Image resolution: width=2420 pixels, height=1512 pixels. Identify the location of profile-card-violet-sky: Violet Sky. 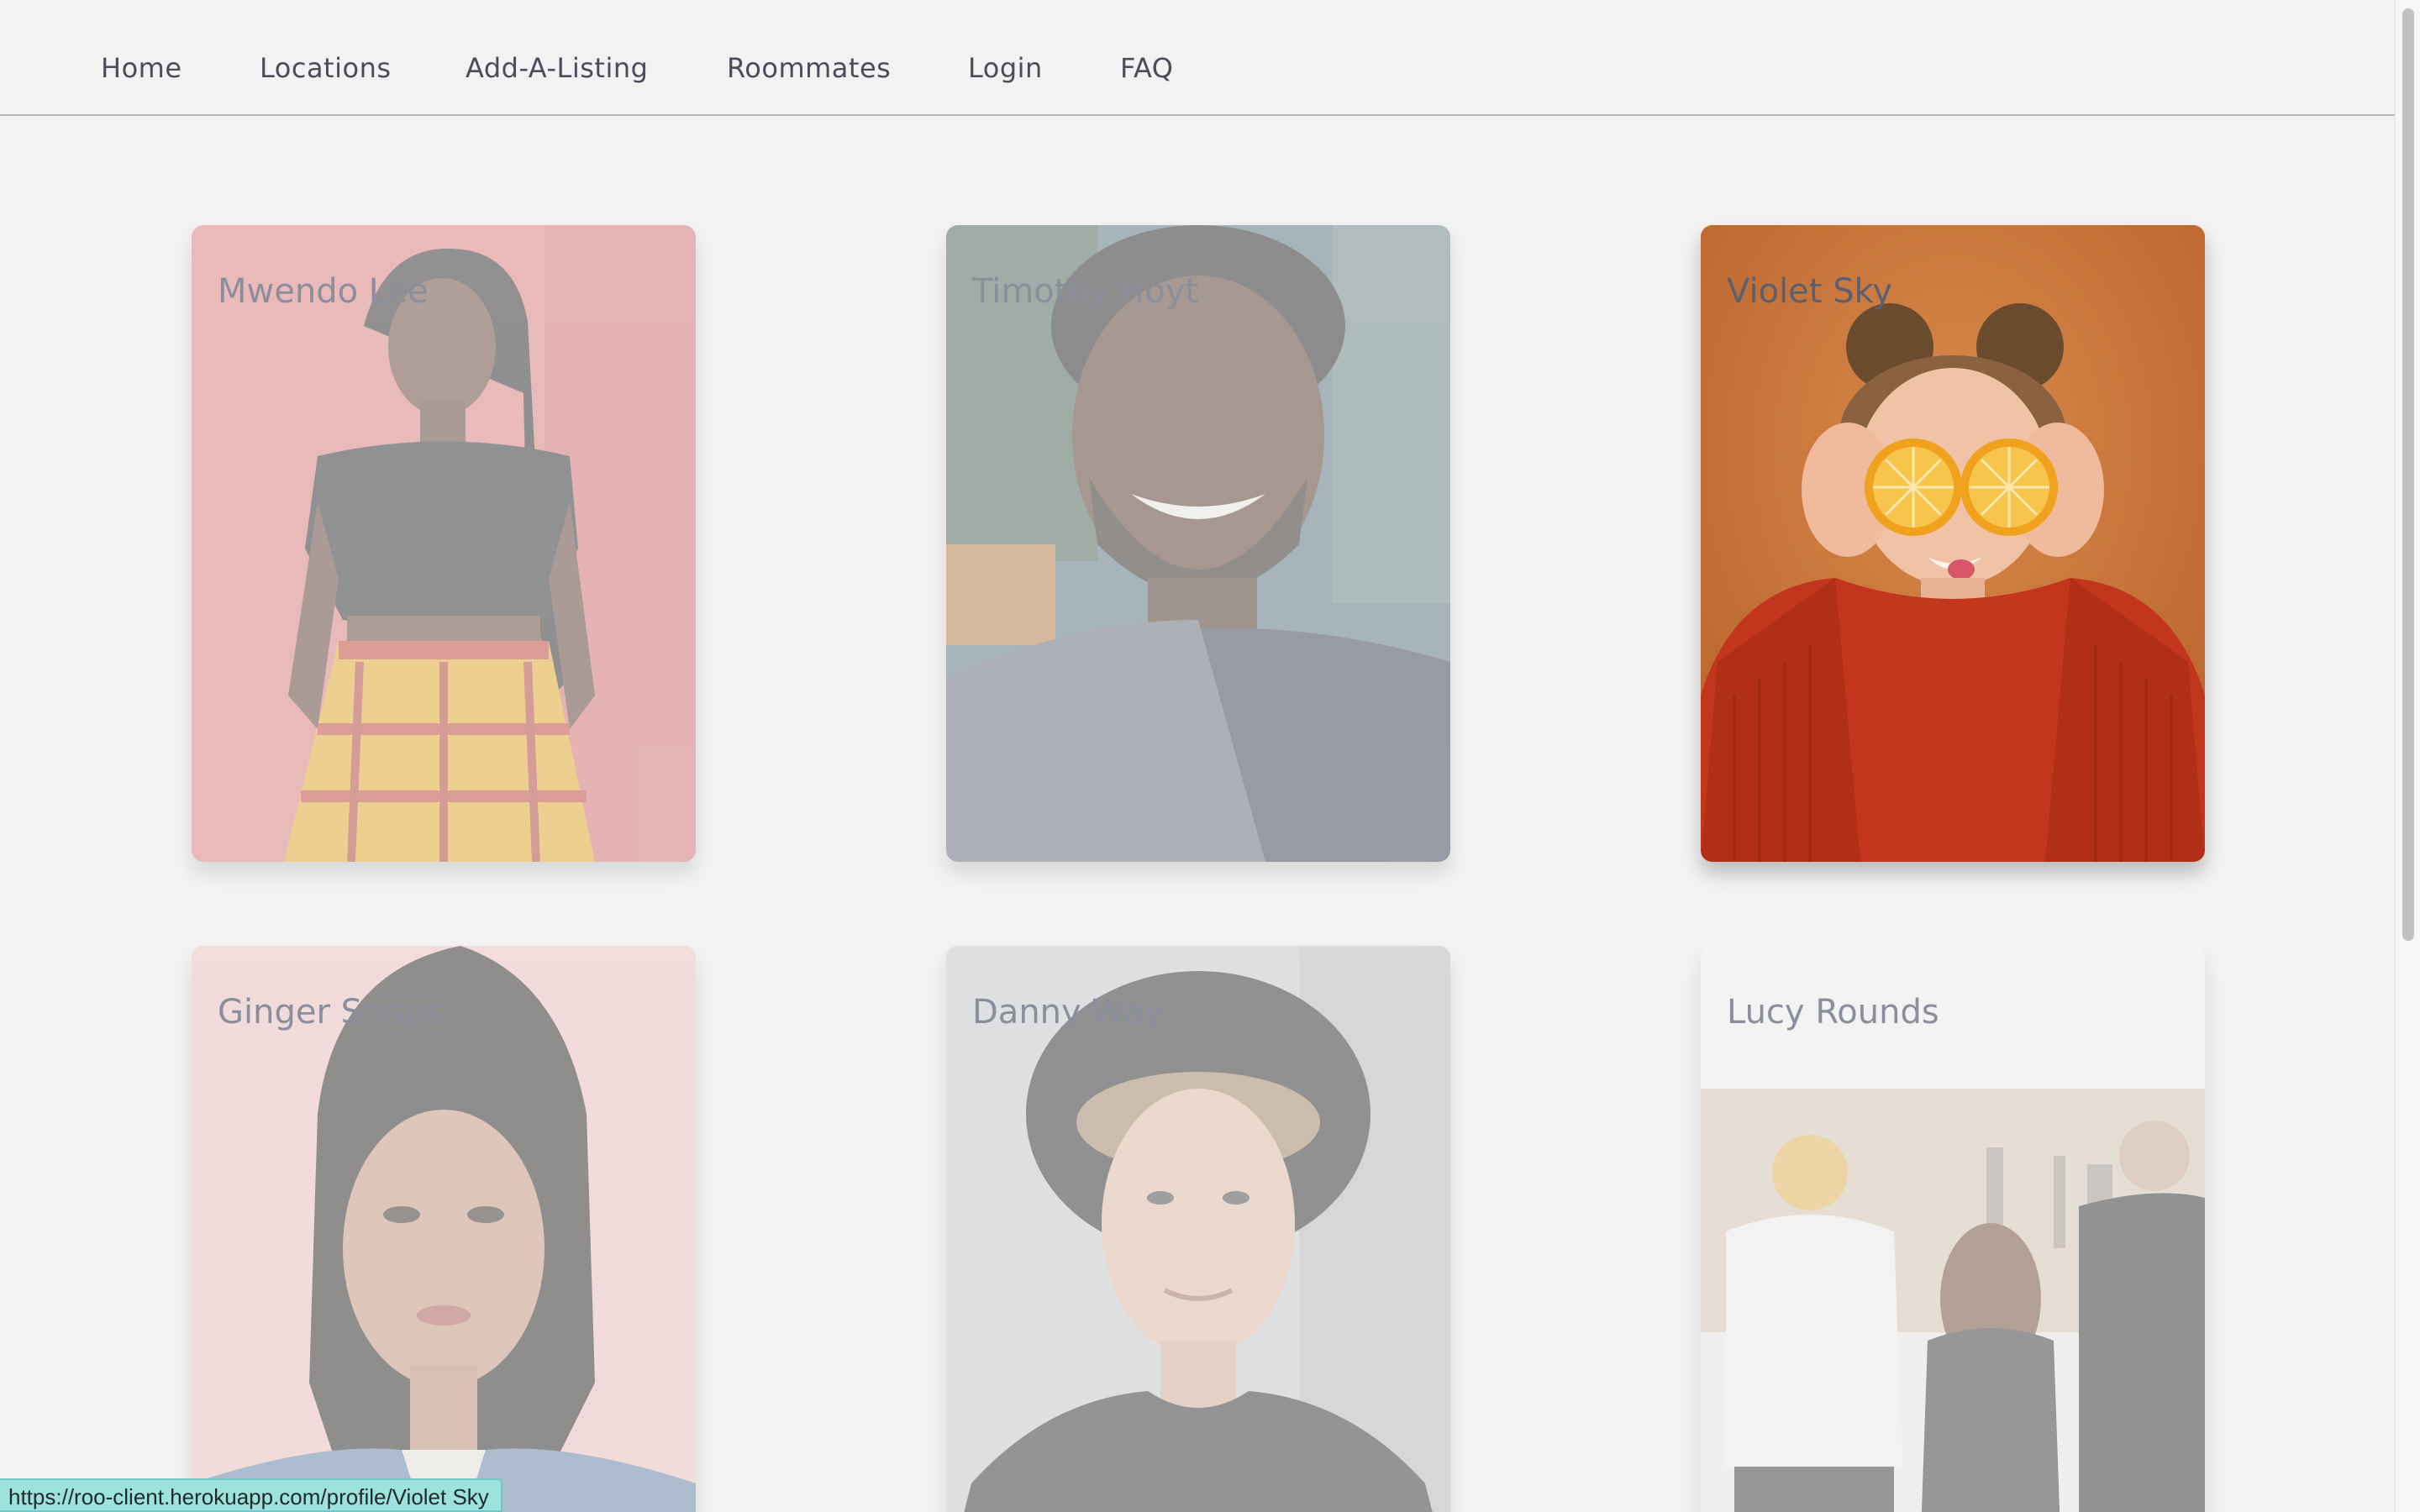
(1953, 543).